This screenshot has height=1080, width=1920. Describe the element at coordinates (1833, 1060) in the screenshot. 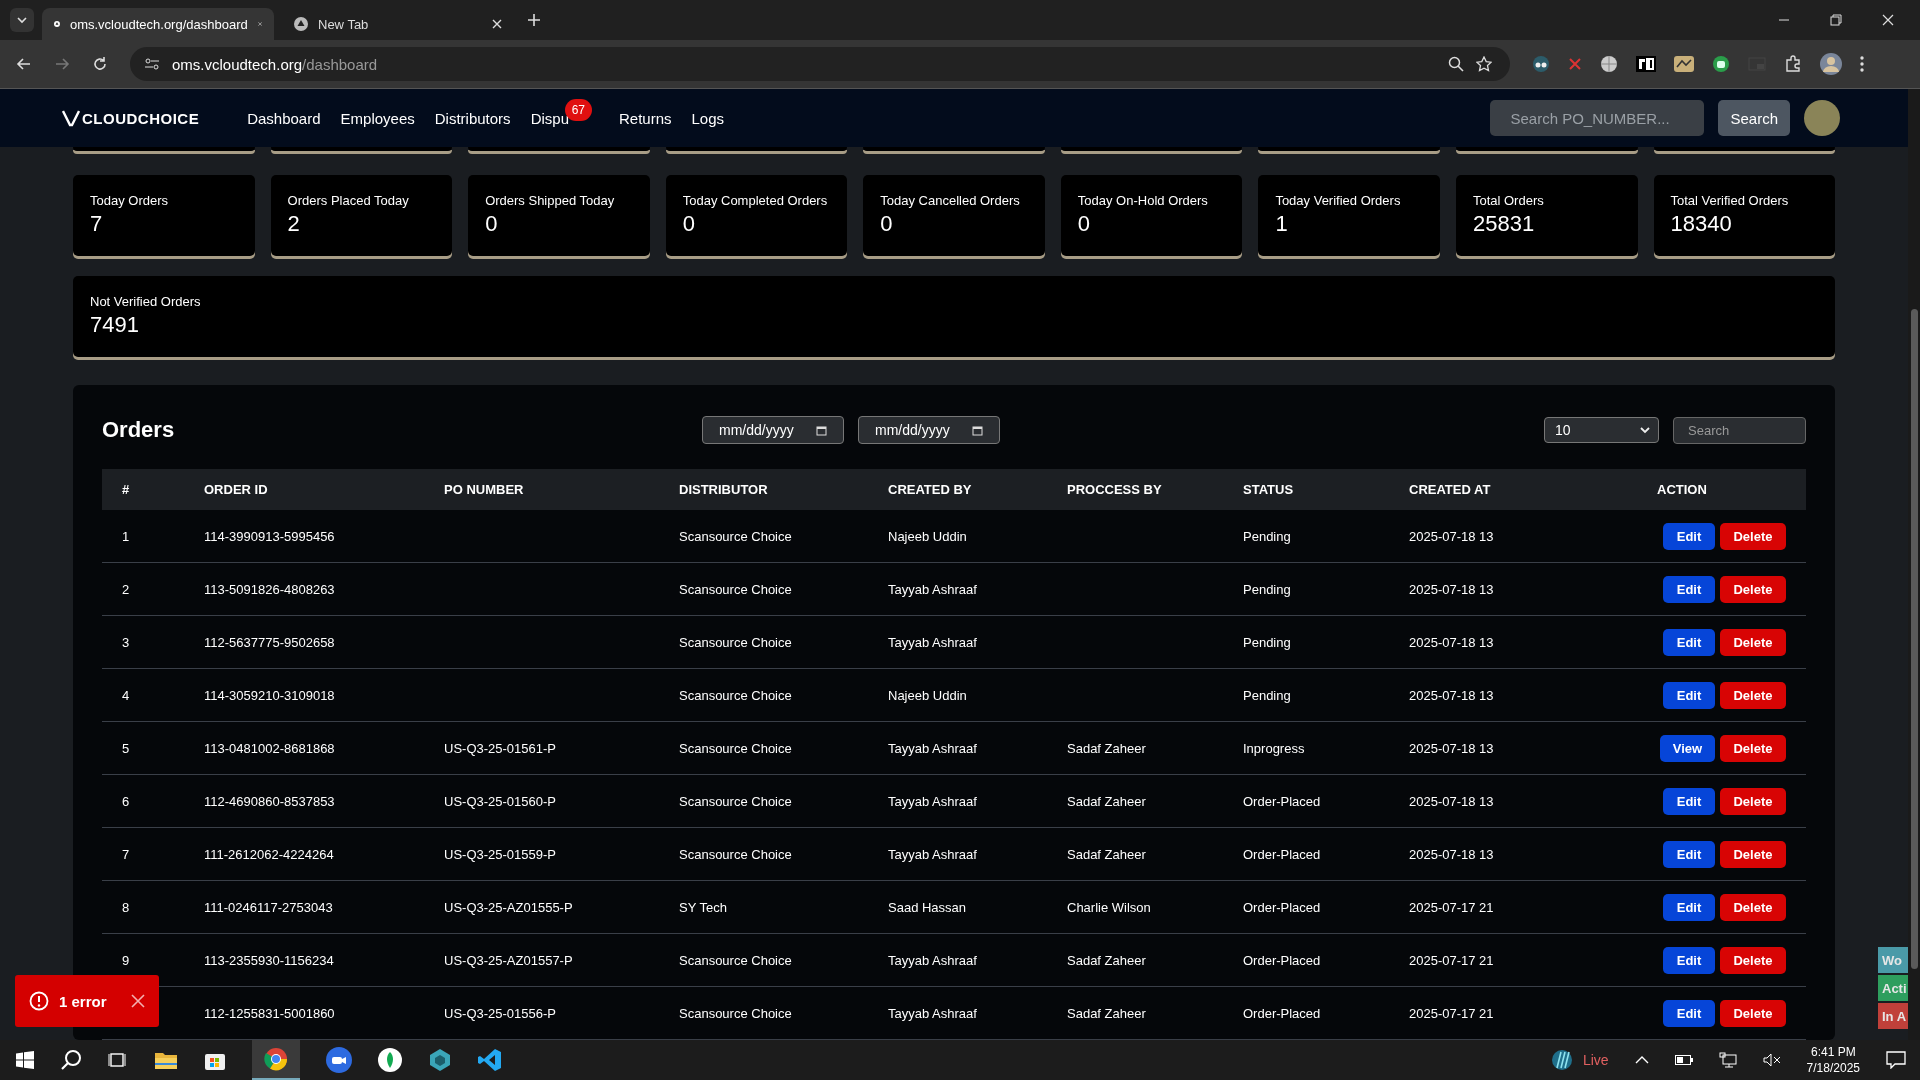

I see `clock: 6:41 PM 7/18/2025` at that location.